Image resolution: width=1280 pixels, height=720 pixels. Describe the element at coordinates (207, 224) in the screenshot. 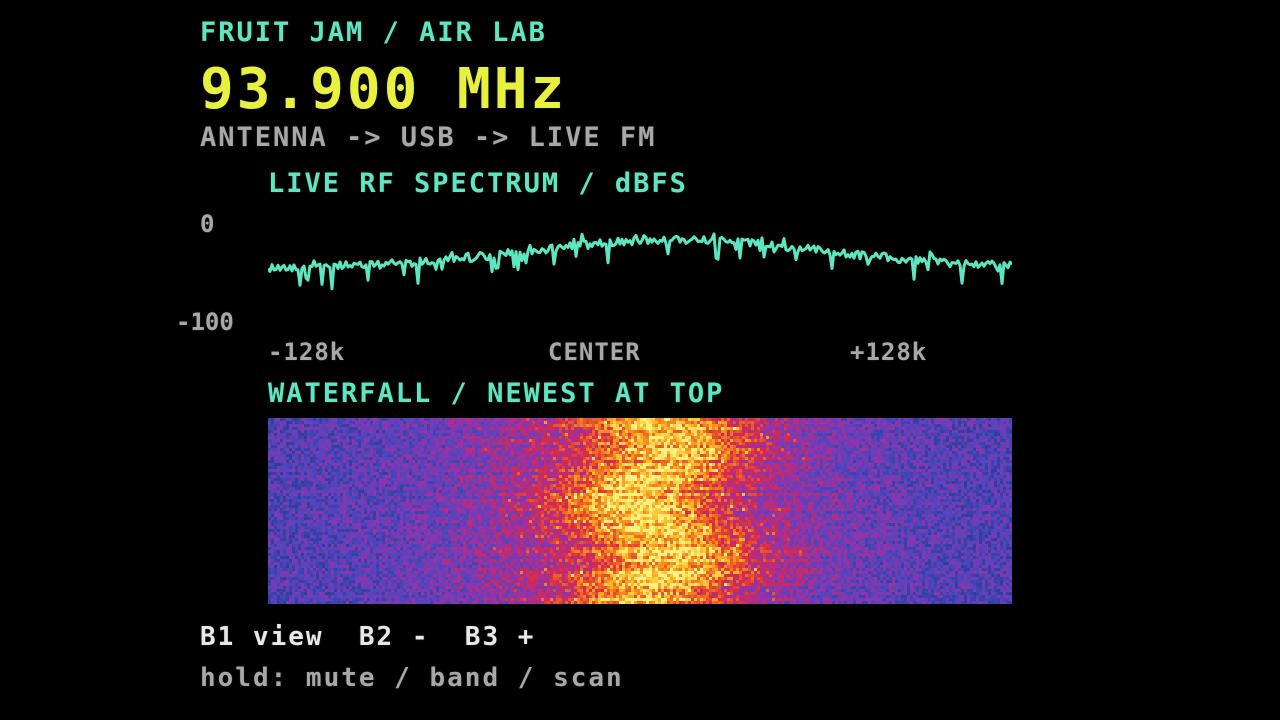

I see `spectrum-y-top-label: 0` at that location.